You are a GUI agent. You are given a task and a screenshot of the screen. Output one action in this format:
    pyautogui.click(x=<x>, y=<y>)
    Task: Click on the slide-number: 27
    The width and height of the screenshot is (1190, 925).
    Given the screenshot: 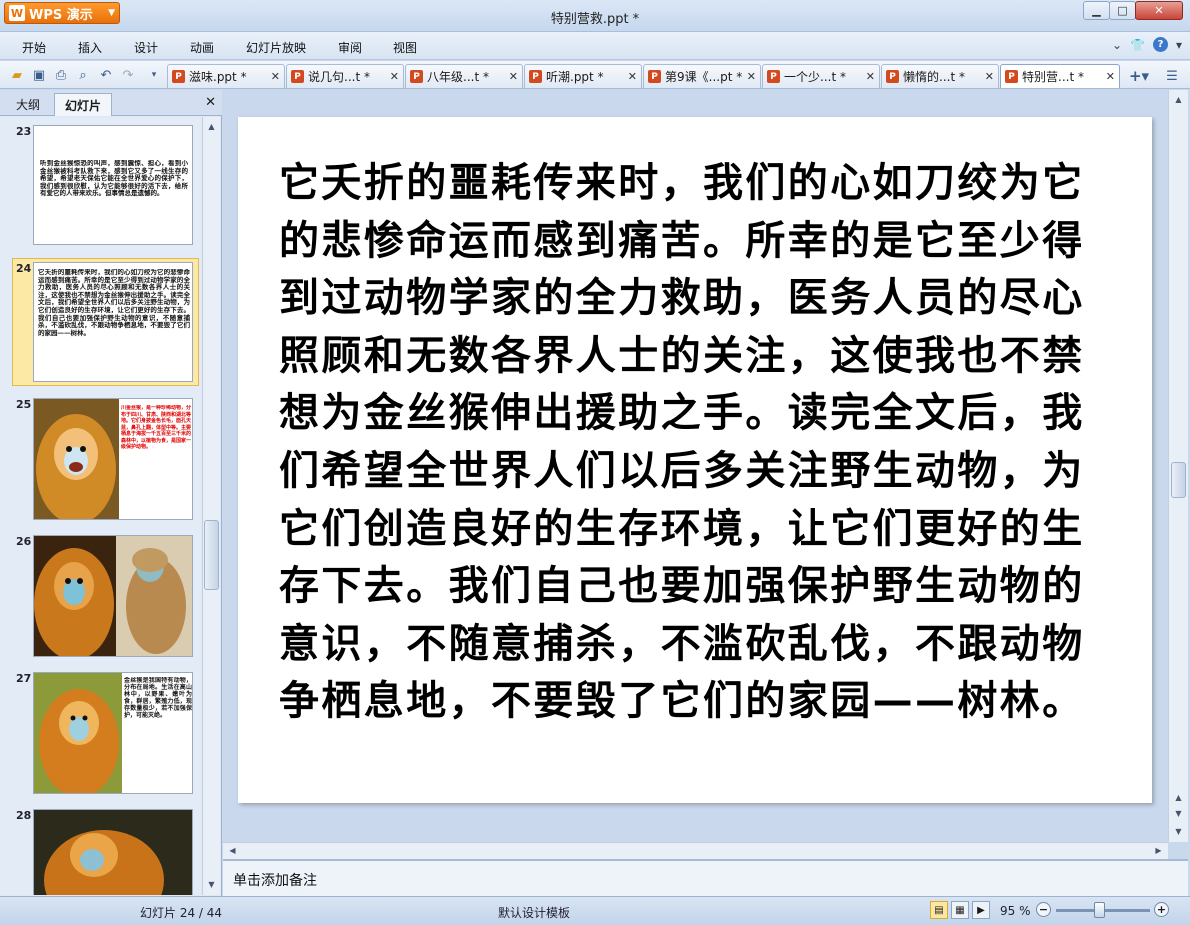 What is the action you would take?
    pyautogui.click(x=24, y=678)
    